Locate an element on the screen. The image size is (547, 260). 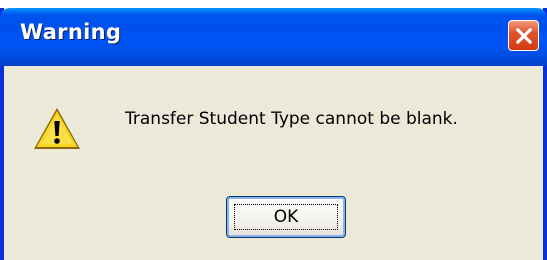
close-icon is located at coordinates (523, 35).